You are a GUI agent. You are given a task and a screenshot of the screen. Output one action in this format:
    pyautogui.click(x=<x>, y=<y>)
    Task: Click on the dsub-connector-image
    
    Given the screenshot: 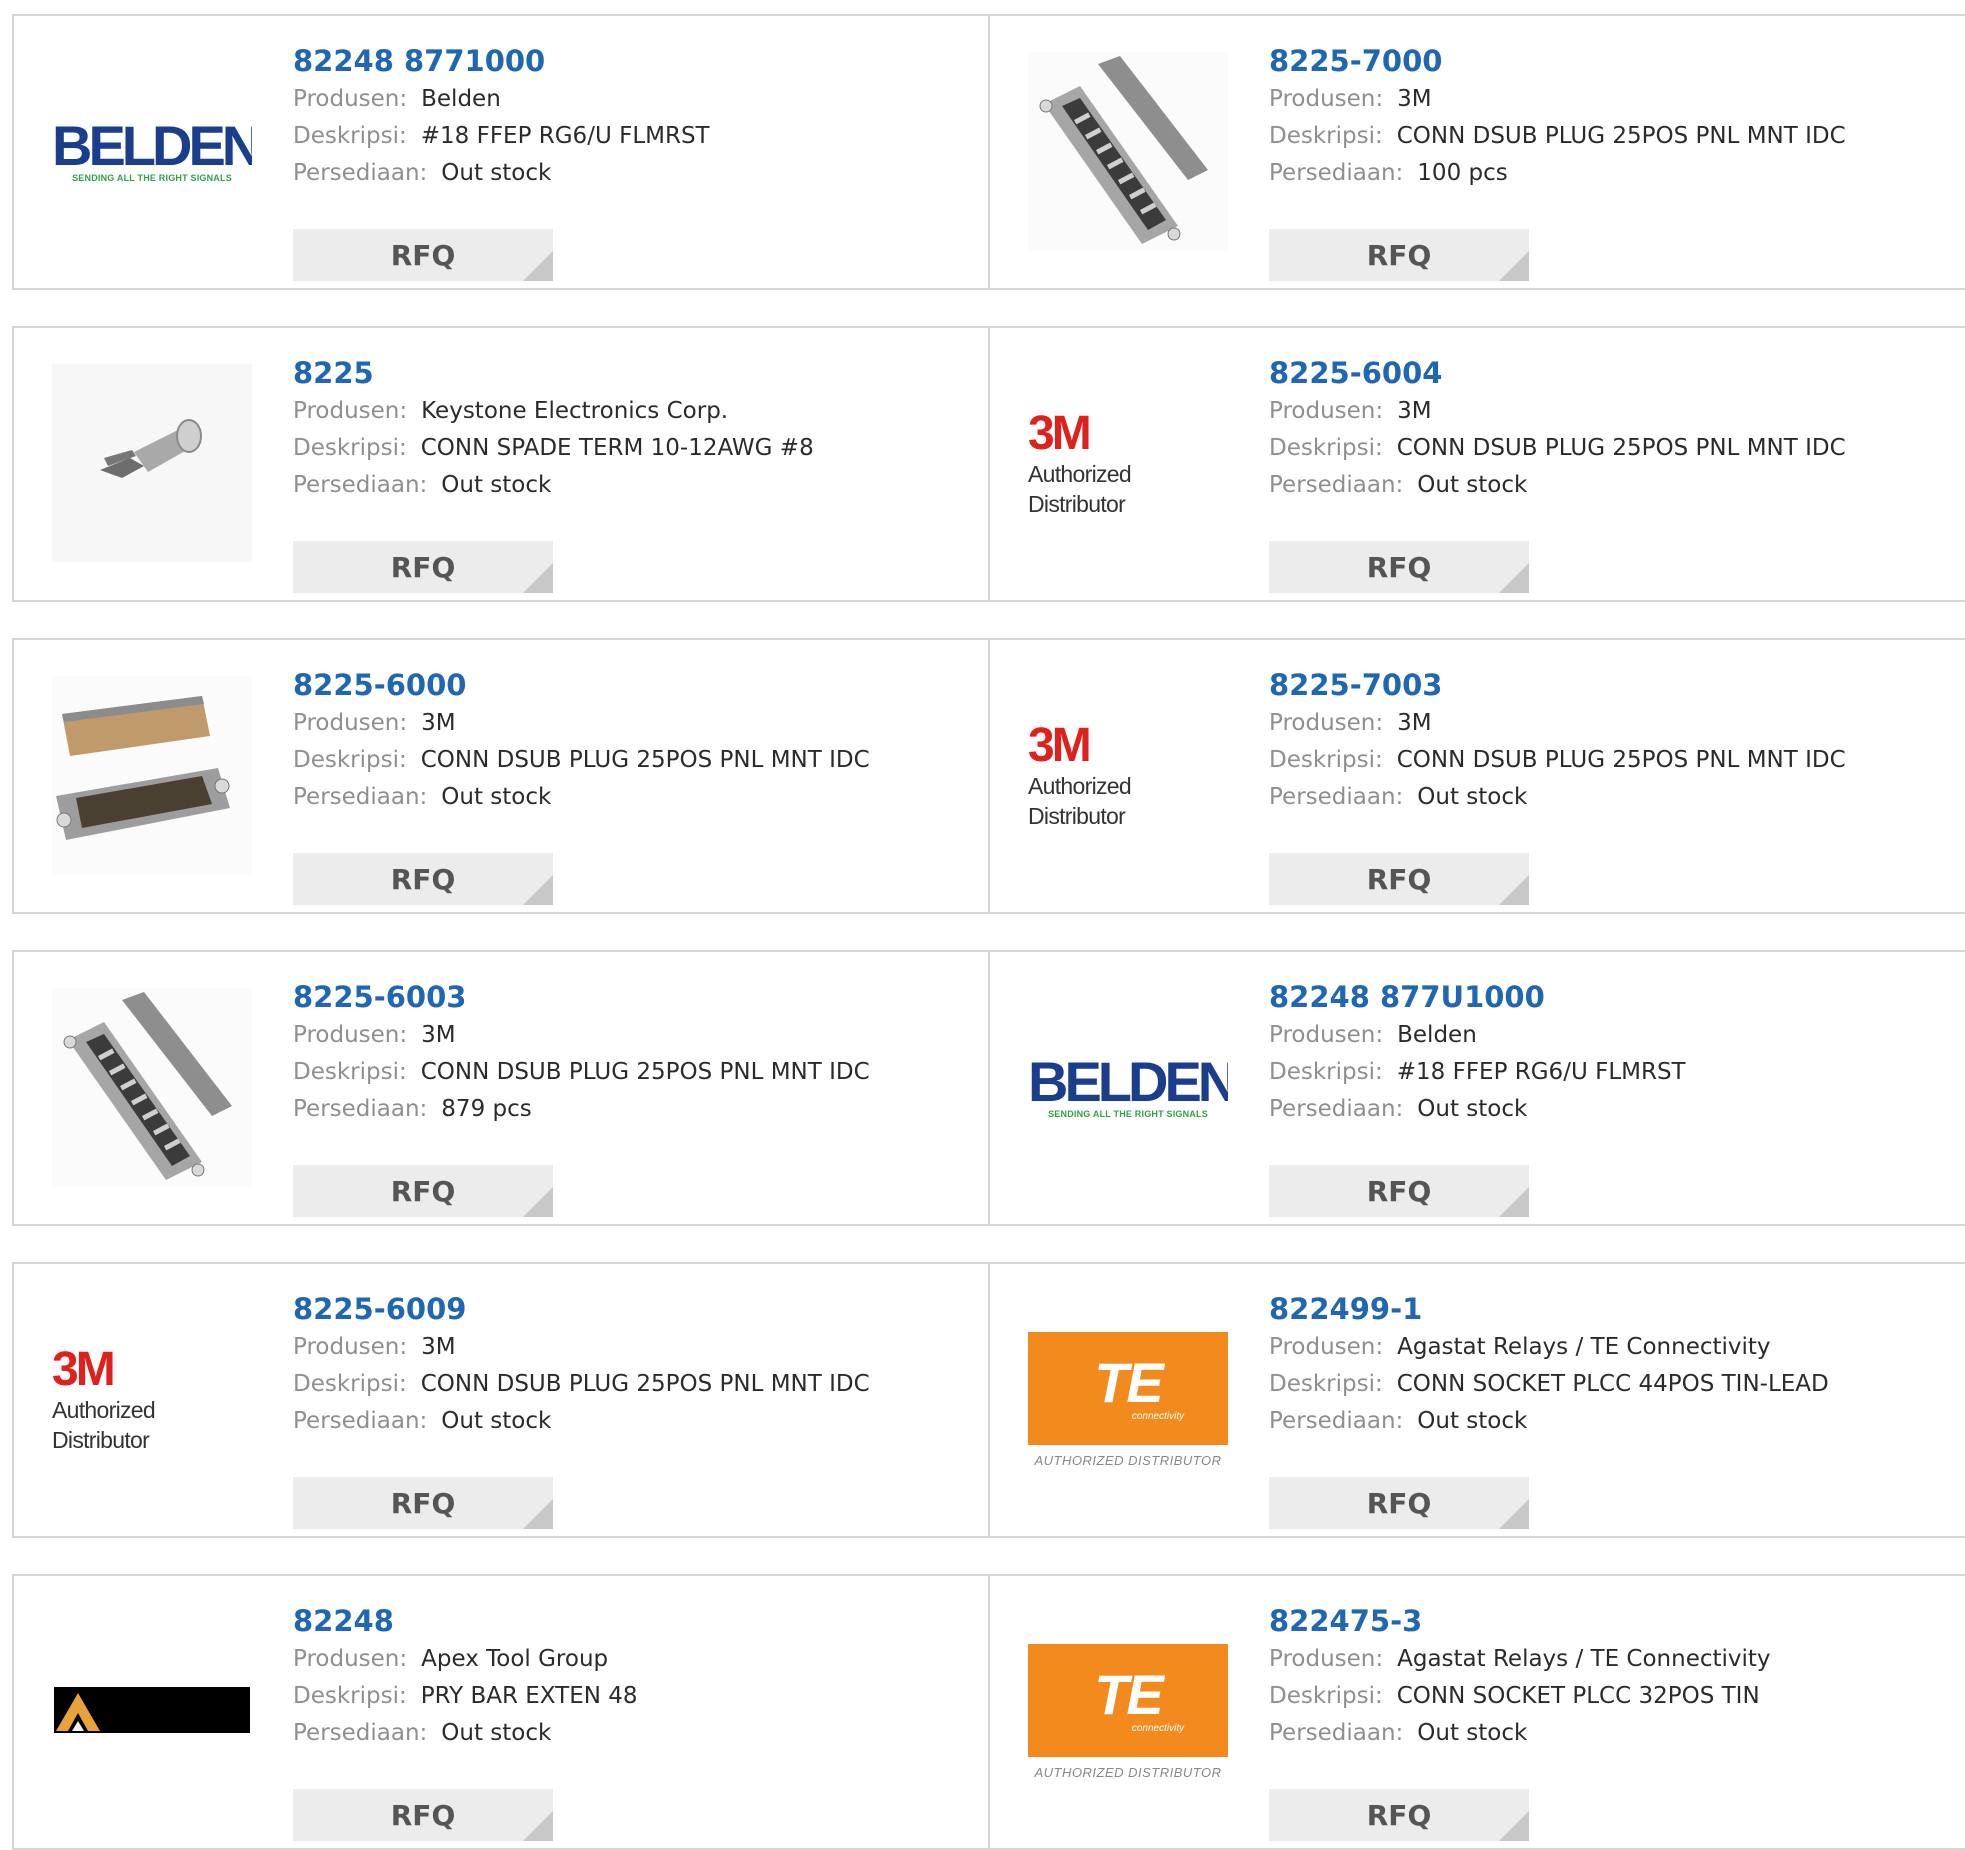 What is the action you would take?
    pyautogui.click(x=1128, y=151)
    